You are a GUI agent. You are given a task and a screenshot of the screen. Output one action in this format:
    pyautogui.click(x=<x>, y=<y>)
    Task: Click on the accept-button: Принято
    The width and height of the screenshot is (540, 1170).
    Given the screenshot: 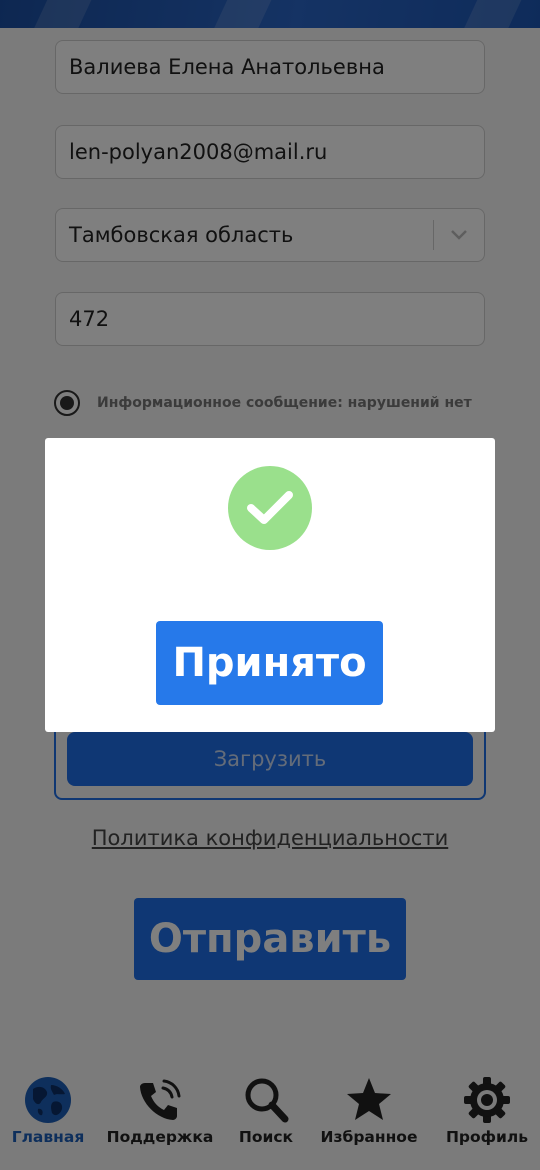 What is the action you would take?
    pyautogui.click(x=269, y=663)
    